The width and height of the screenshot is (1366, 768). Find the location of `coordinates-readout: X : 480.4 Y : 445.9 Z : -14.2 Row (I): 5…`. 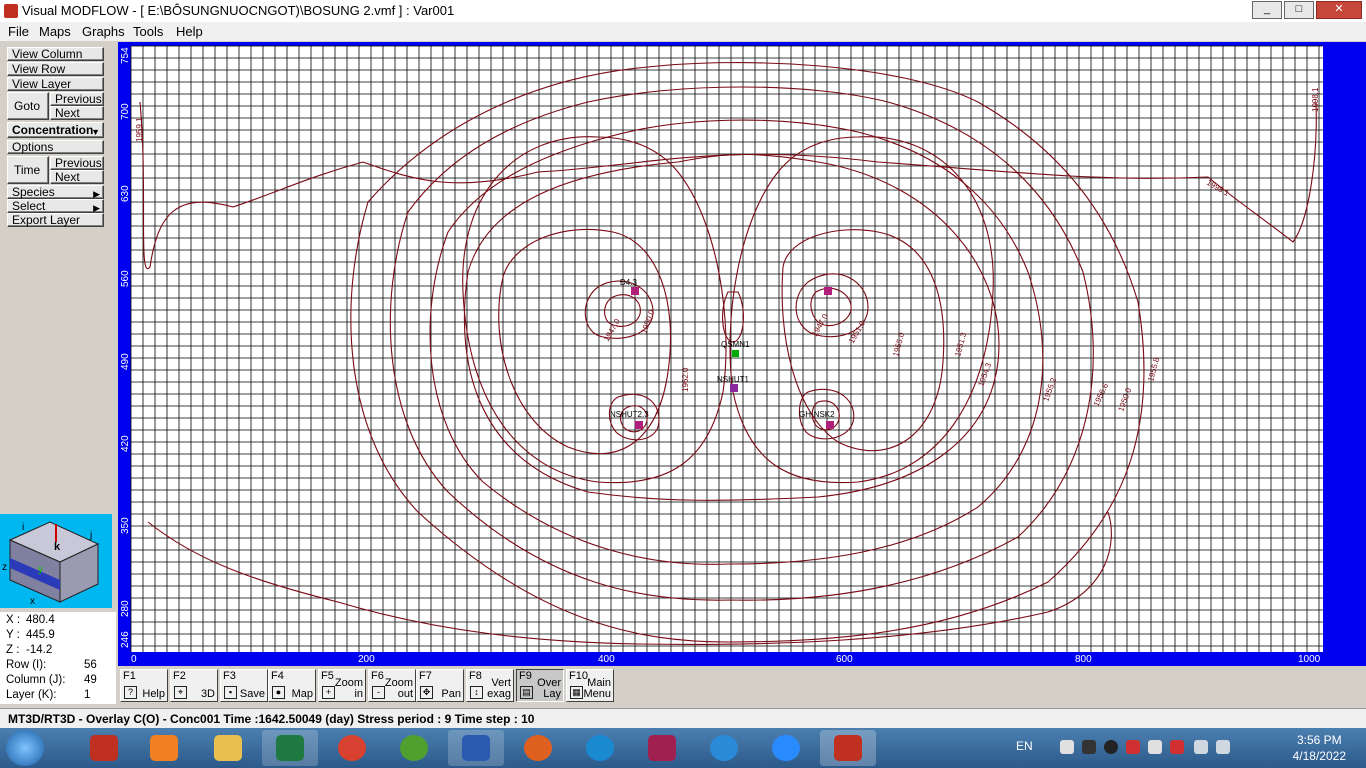

coordinates-readout: X : 480.4 Y : 445.9 Z : -14.2 Row (I): 5… is located at coordinates (58, 658).